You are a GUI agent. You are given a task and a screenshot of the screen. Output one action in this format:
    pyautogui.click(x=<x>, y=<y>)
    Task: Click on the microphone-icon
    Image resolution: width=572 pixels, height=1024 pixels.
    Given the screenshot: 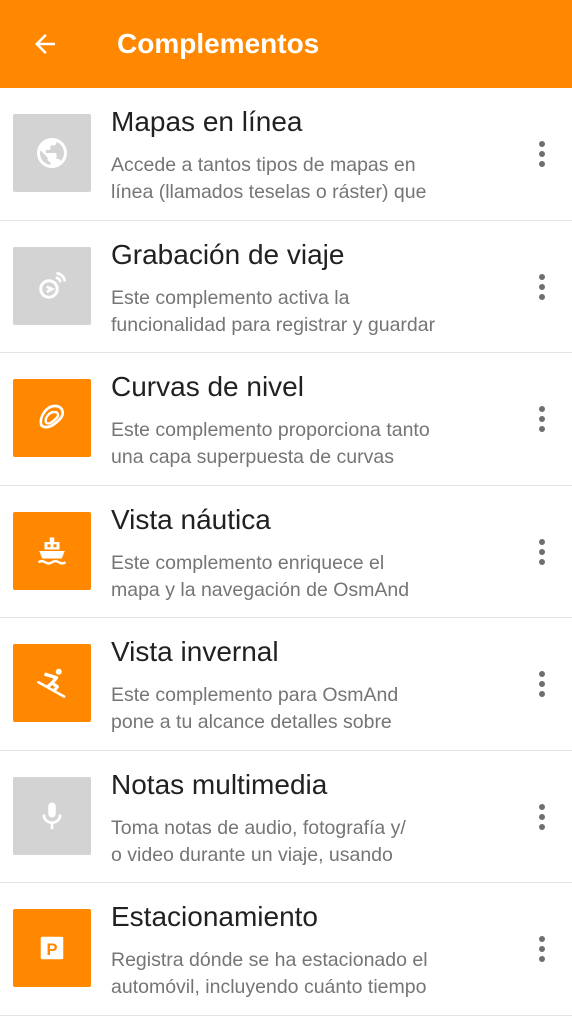 What is the action you would take?
    pyautogui.click(x=52, y=815)
    